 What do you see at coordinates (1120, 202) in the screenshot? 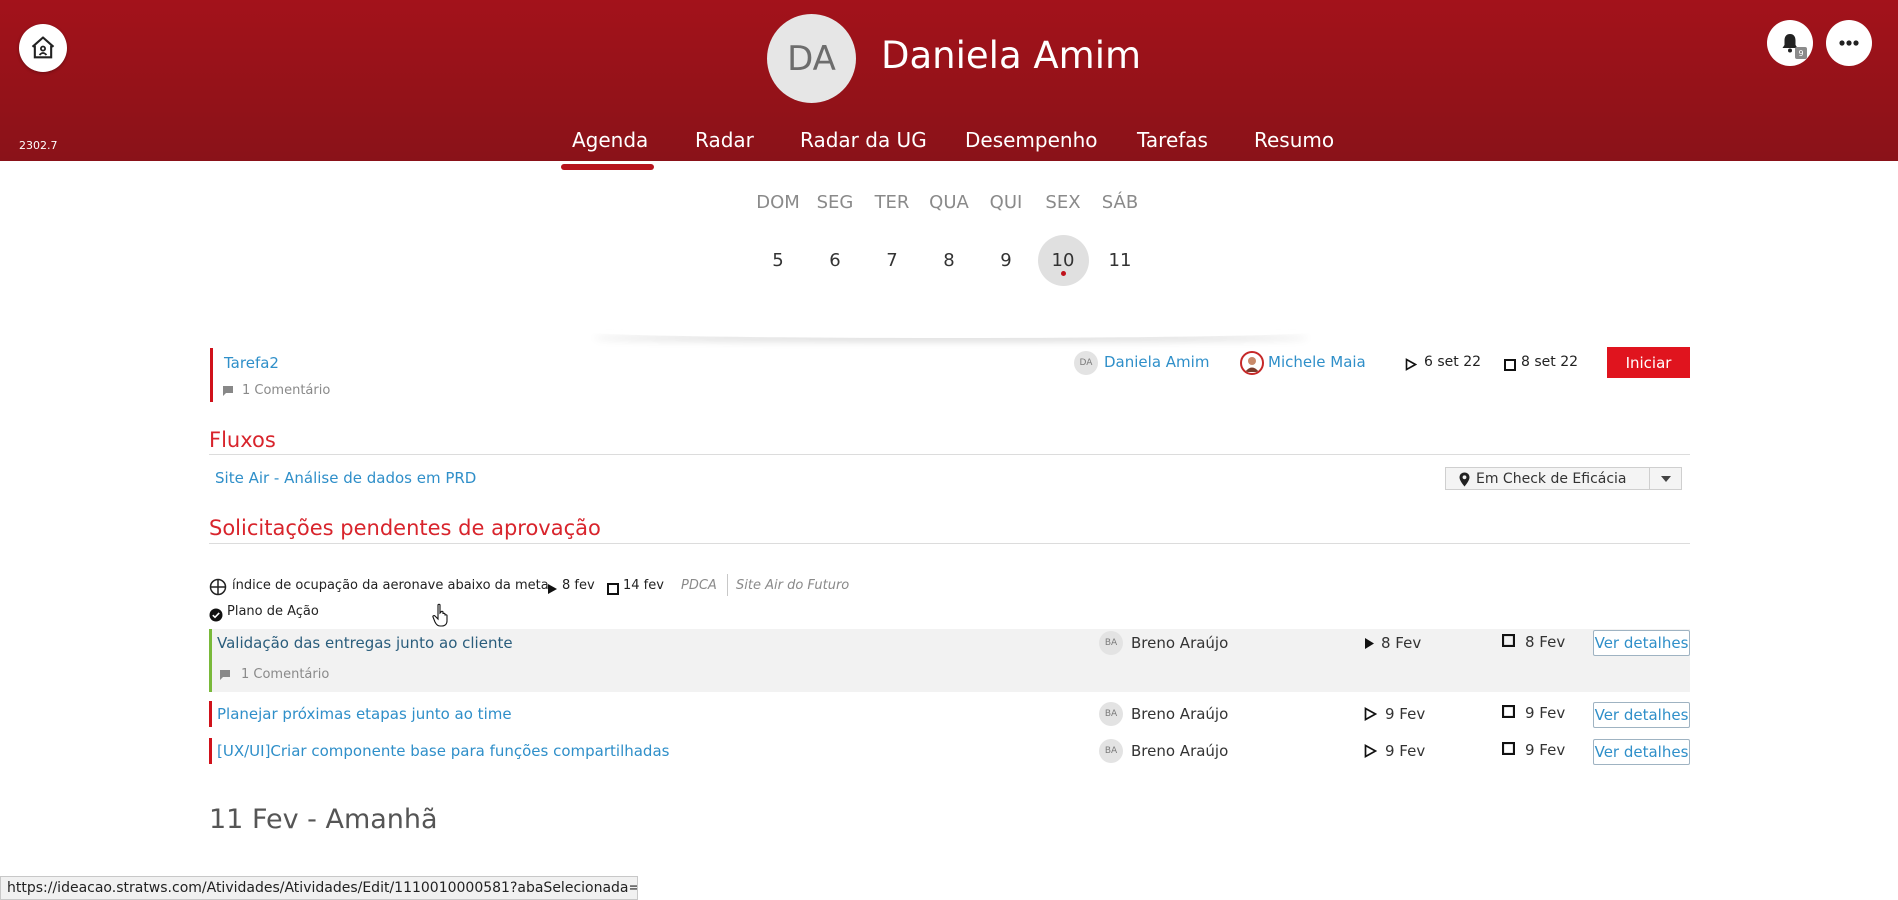
I see `weekday-label: SÁB` at bounding box center [1120, 202].